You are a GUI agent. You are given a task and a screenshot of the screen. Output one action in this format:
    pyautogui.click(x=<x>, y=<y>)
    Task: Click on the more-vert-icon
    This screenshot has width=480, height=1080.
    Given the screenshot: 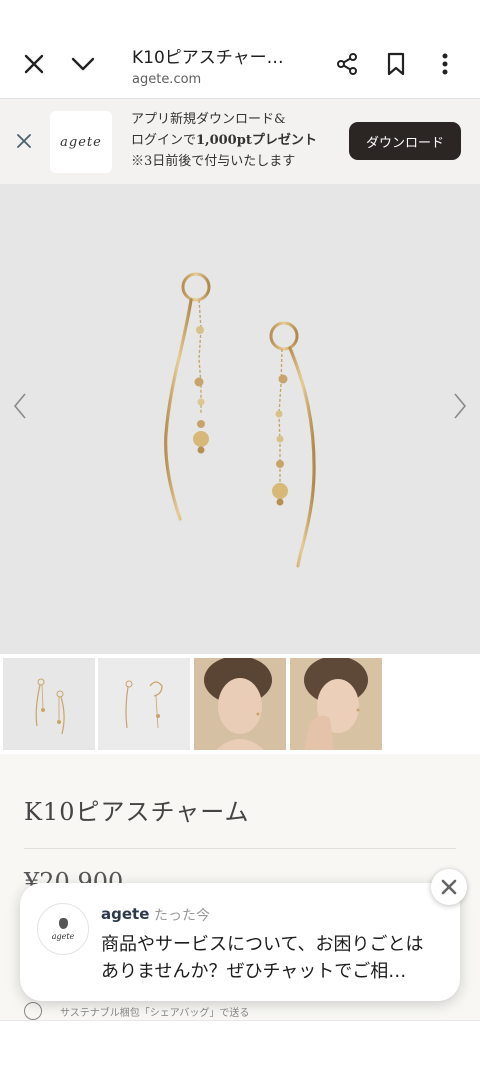 What is the action you would take?
    pyautogui.click(x=445, y=64)
    